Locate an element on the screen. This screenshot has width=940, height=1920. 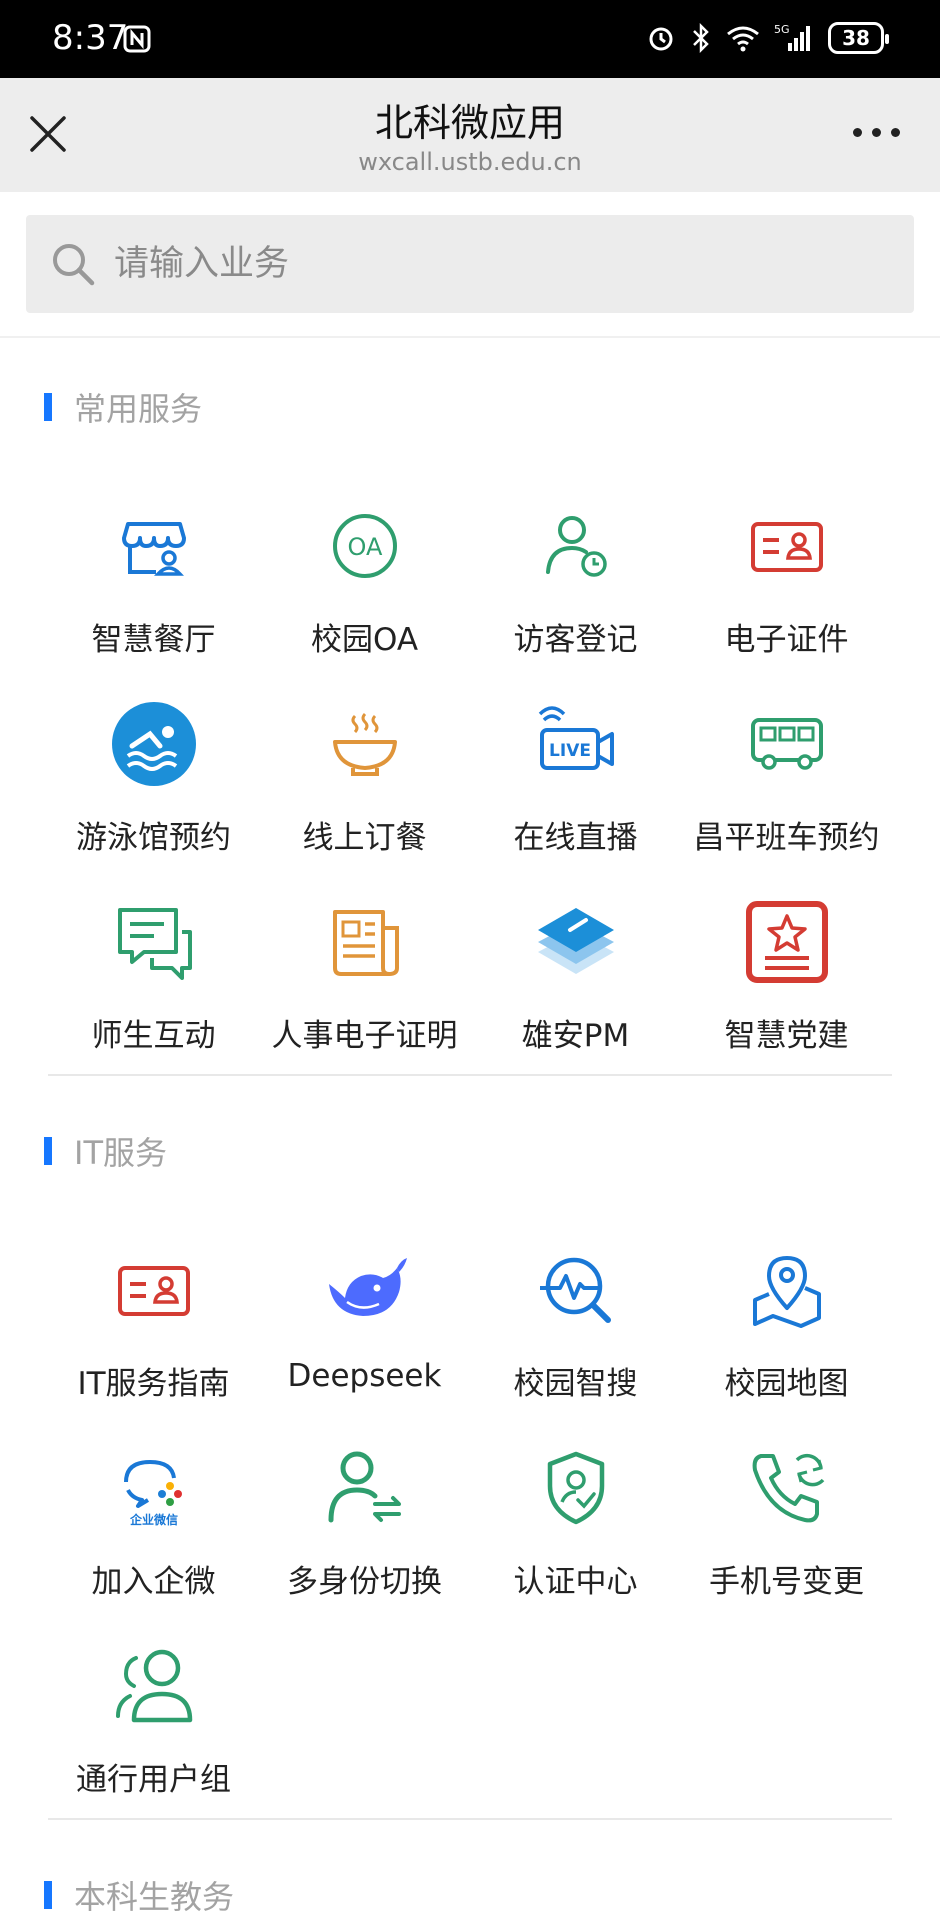
app-swimming: 游泳馆预约 is located at coordinates (153, 785).